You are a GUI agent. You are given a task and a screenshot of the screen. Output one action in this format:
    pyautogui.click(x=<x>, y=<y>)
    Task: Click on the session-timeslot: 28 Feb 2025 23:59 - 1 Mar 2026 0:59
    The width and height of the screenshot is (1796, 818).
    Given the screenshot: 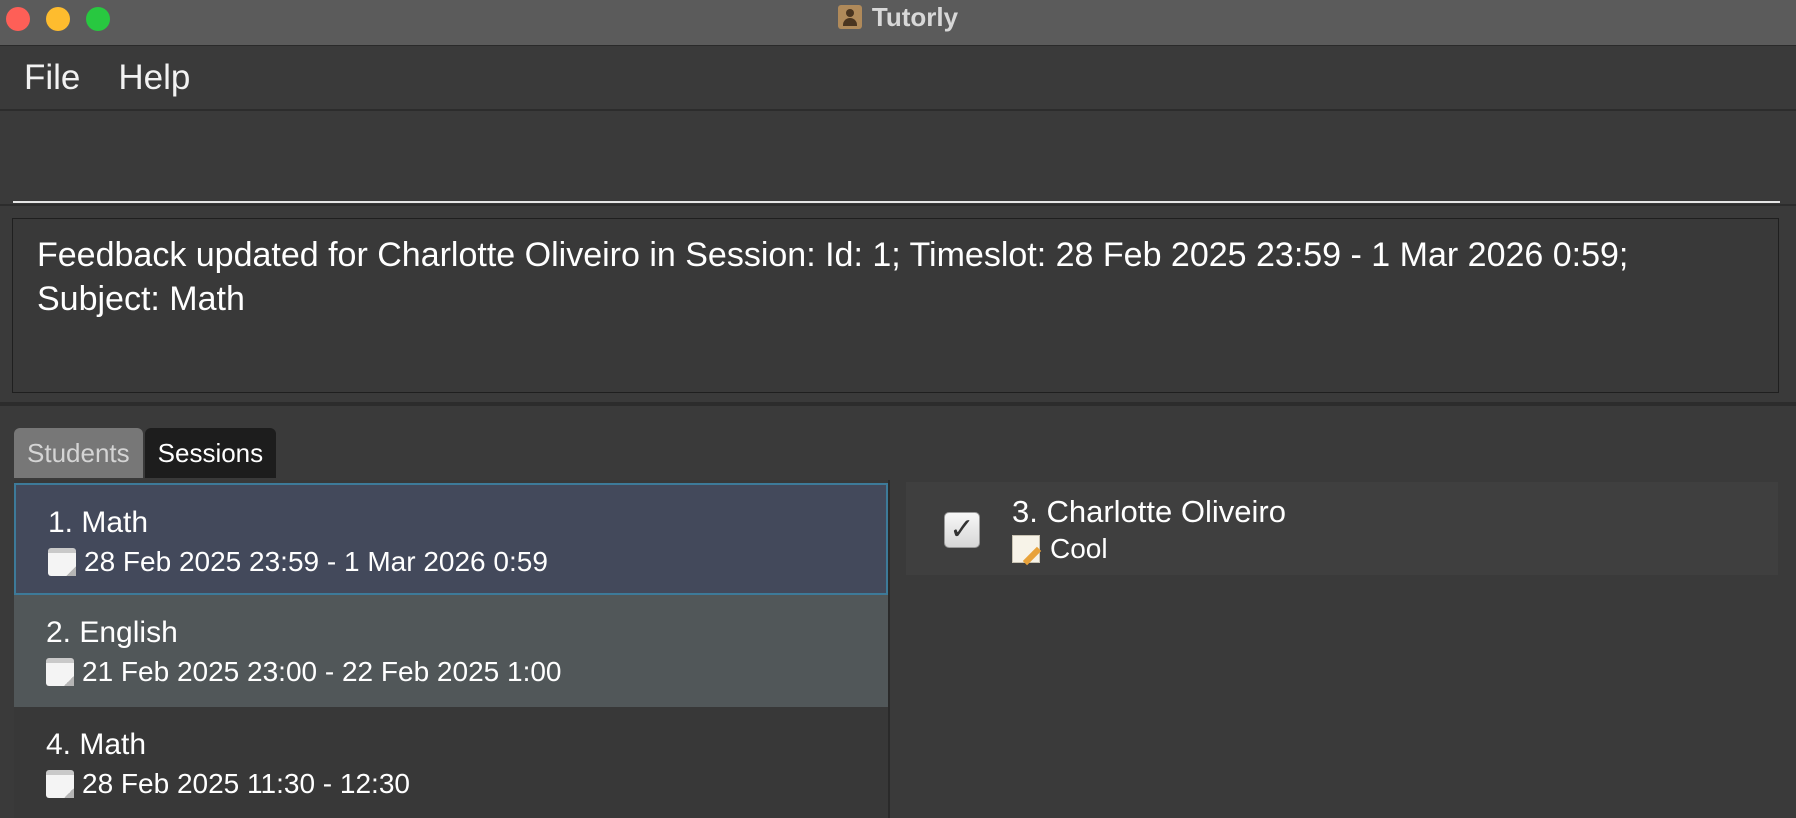 What is the action you would take?
    pyautogui.click(x=467, y=562)
    